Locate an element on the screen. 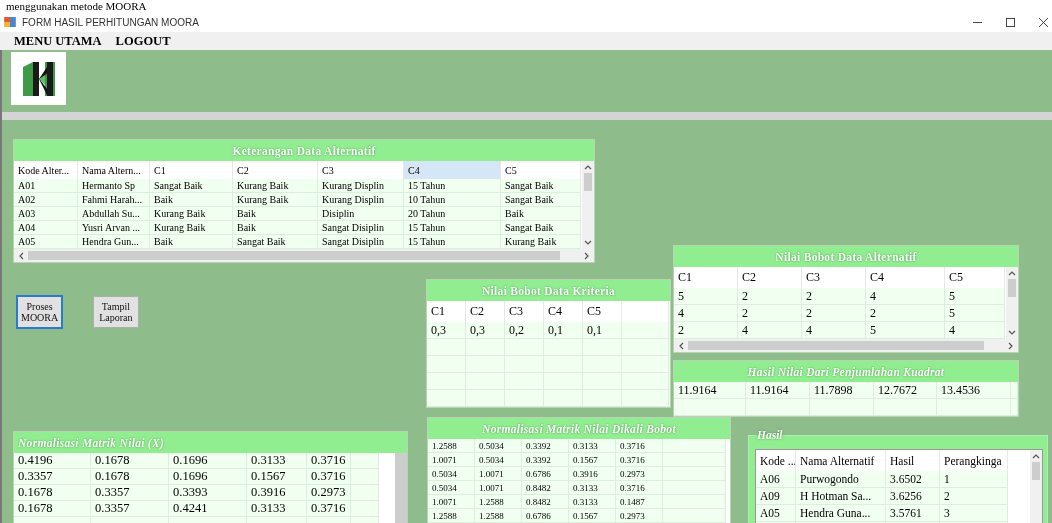 Image resolution: width=1052 pixels, height=523 pixels. table-cell: A05 is located at coordinates (776, 513).